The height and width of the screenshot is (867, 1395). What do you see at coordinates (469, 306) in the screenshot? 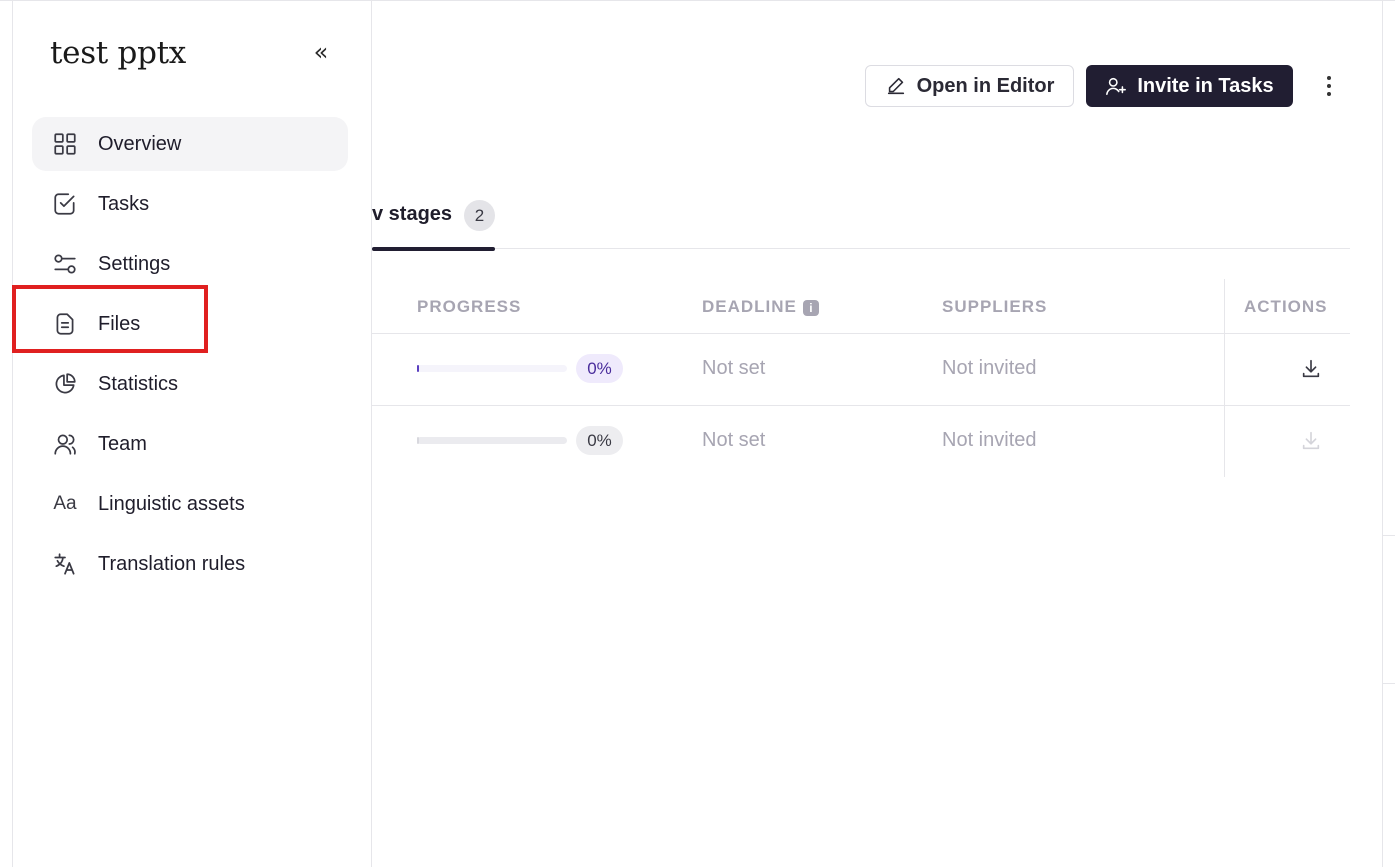
I see `column-header-progress: PROGRESS` at bounding box center [469, 306].